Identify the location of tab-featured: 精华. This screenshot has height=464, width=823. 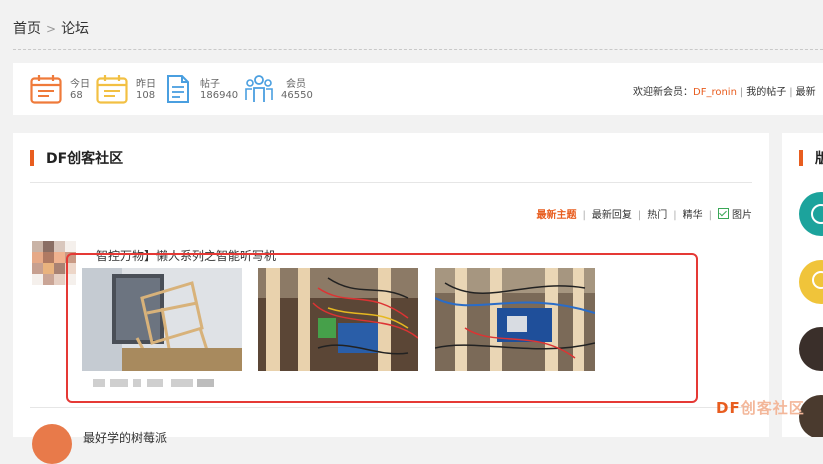
(693, 213).